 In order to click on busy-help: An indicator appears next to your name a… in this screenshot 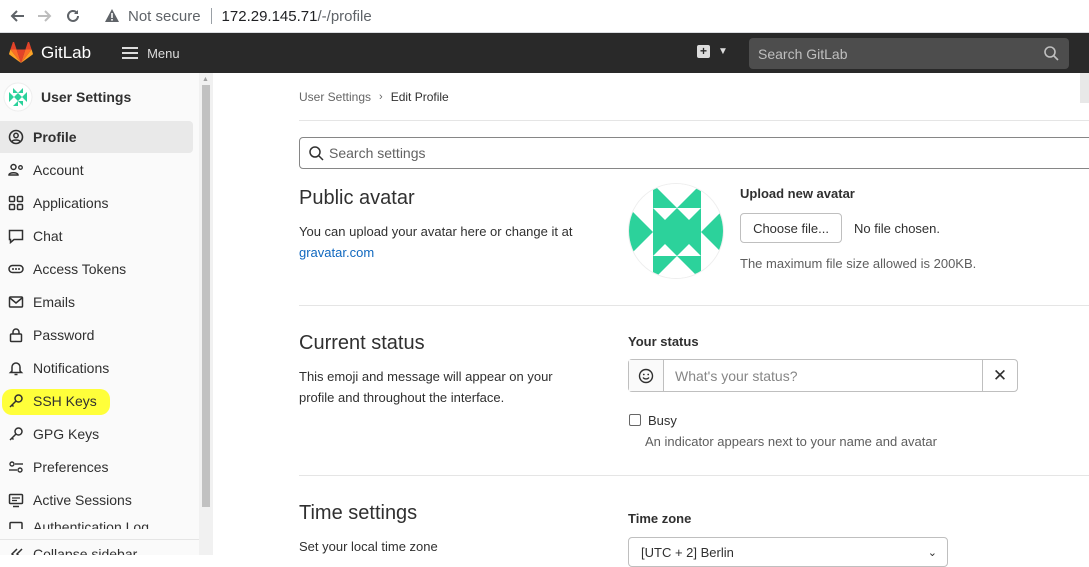, I will do `click(791, 441)`.